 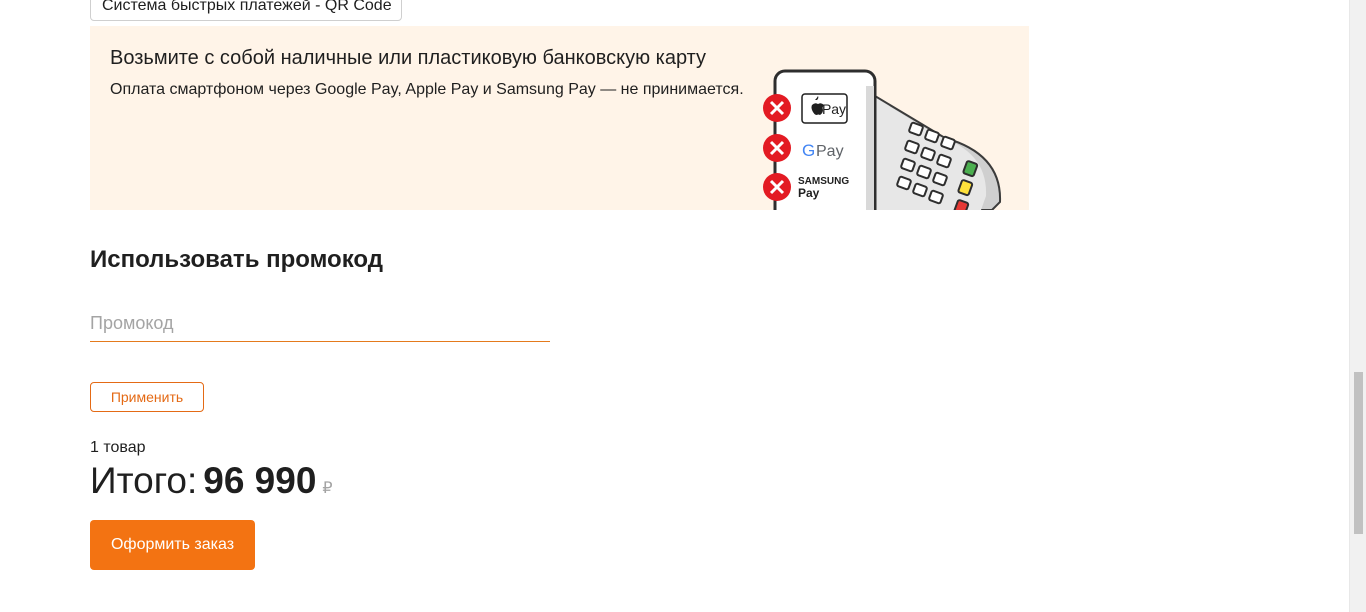 I want to click on scrollbar-thumb, so click(x=1358, y=453).